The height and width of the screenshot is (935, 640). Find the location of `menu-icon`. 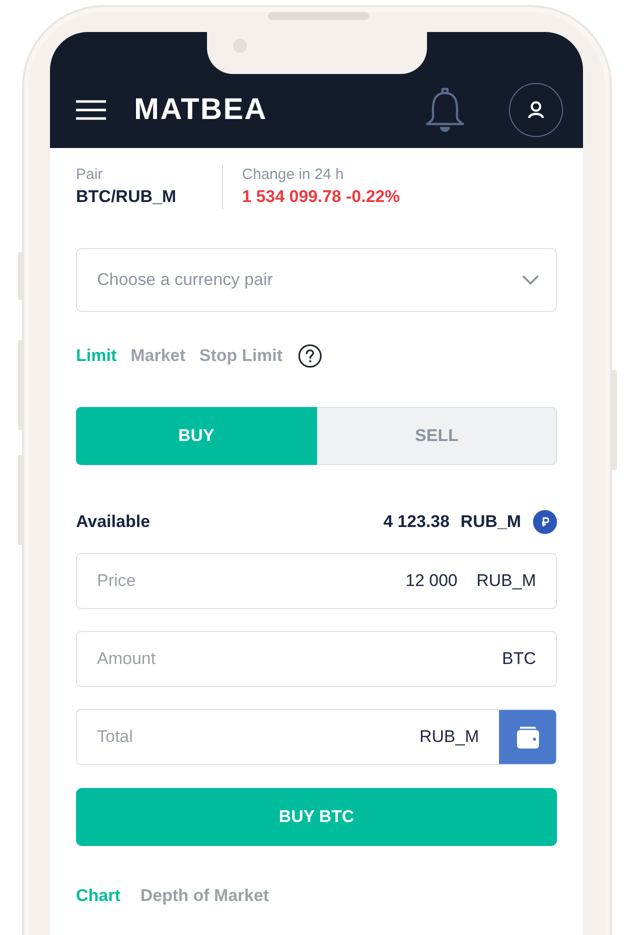

menu-icon is located at coordinates (91, 110).